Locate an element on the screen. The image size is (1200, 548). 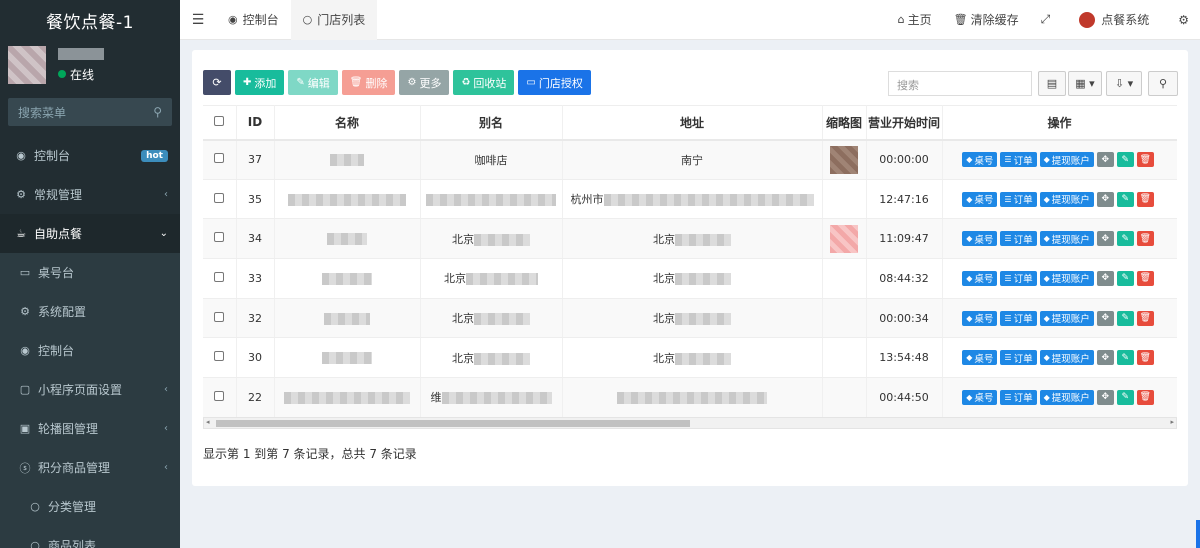
home-link: ⌂ 主页 is located at coordinates (915, 19).